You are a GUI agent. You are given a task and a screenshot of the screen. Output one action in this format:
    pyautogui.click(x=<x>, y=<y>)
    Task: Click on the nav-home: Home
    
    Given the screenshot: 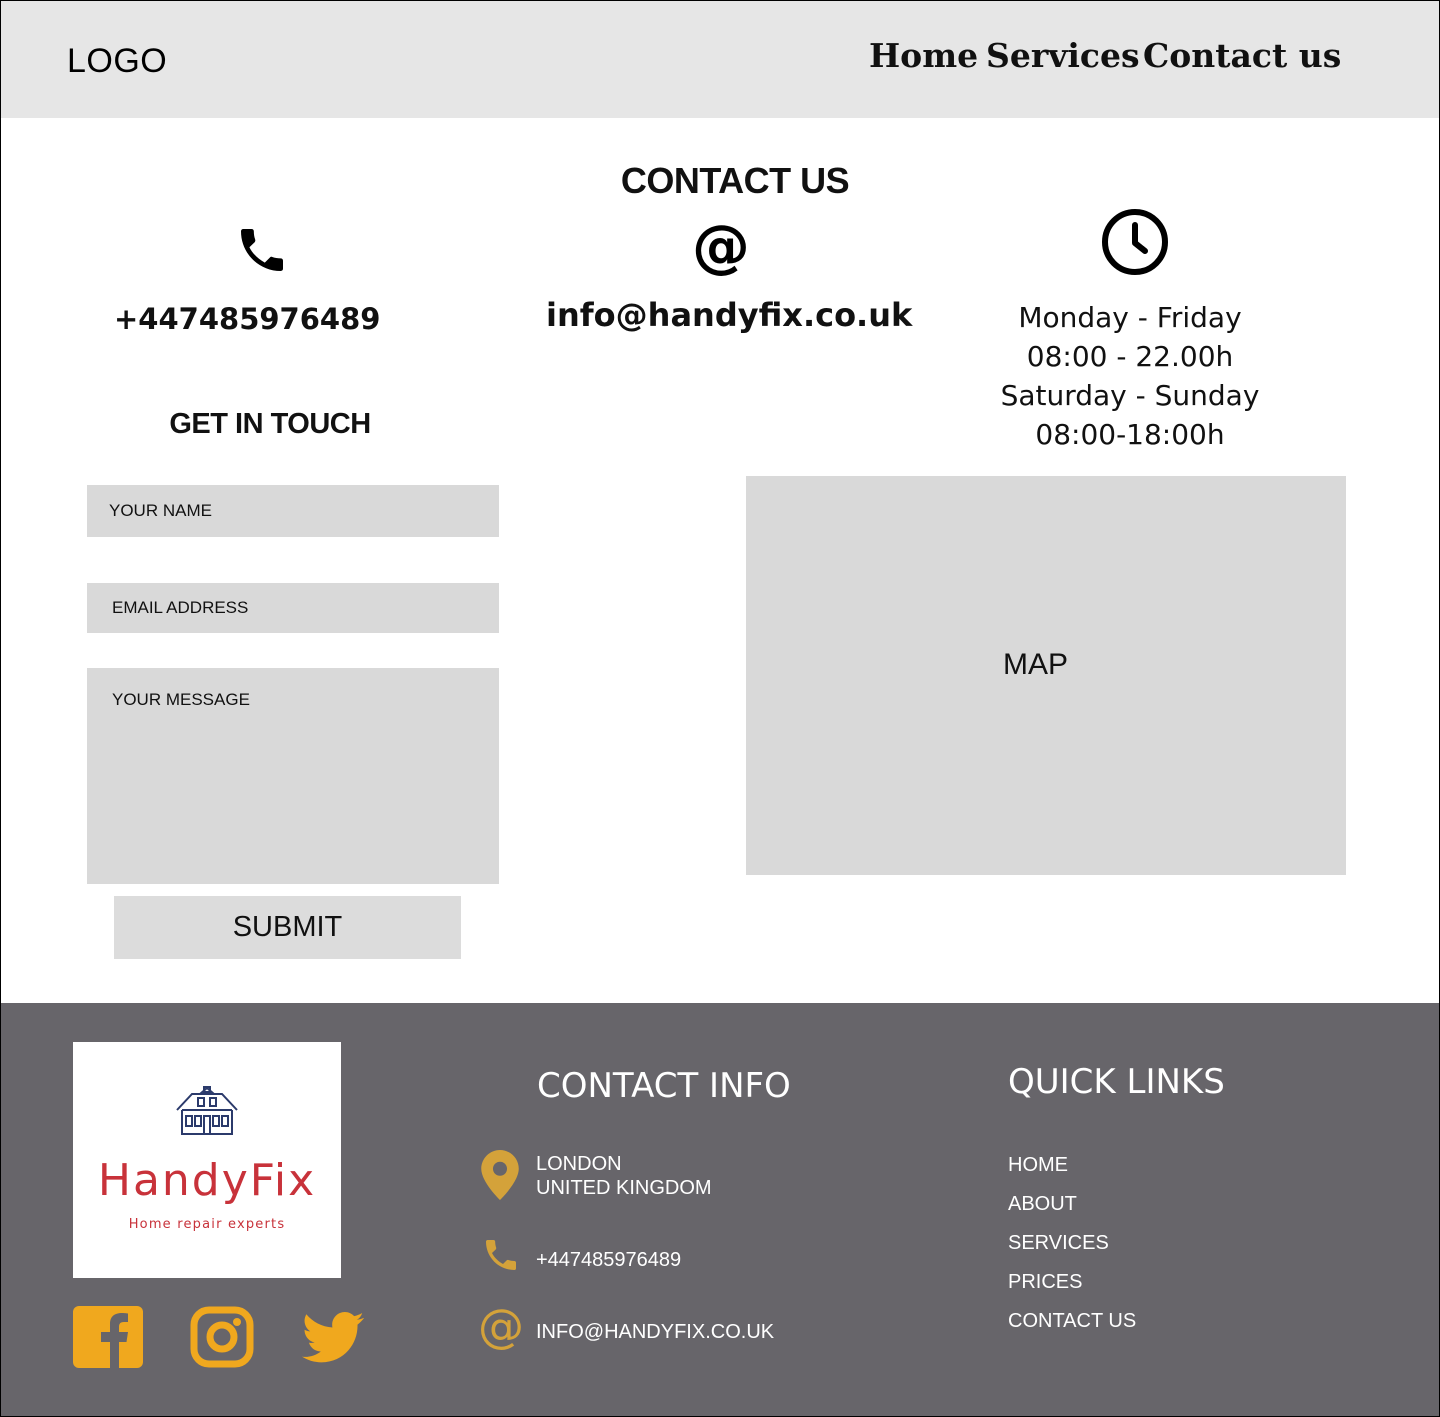 What is the action you would take?
    pyautogui.click(x=923, y=55)
    